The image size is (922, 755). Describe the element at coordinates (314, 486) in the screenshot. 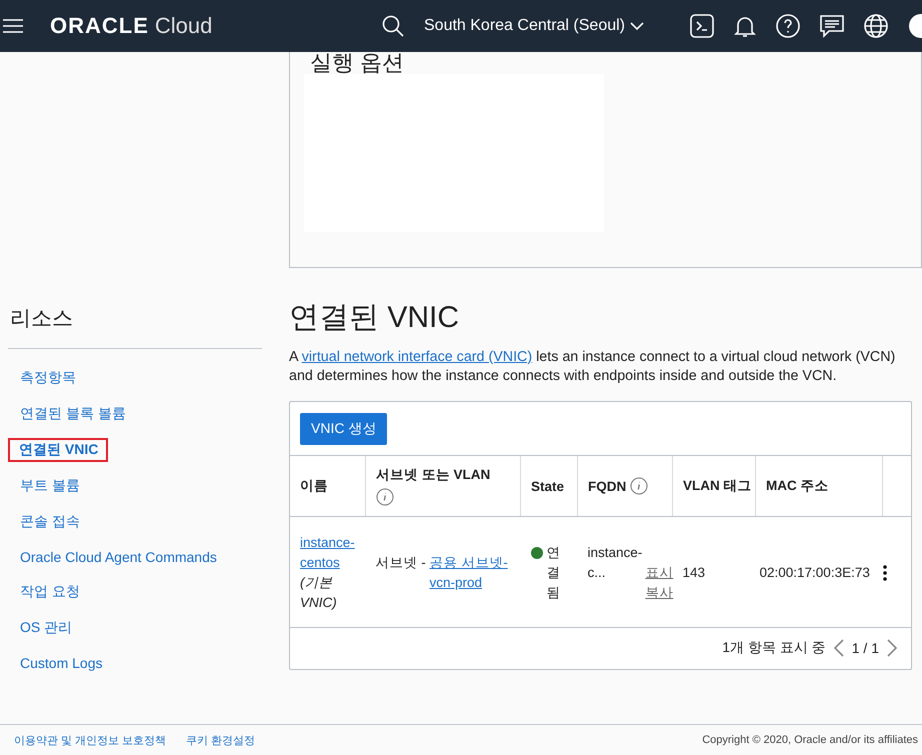

I see `column-header: 이름` at that location.